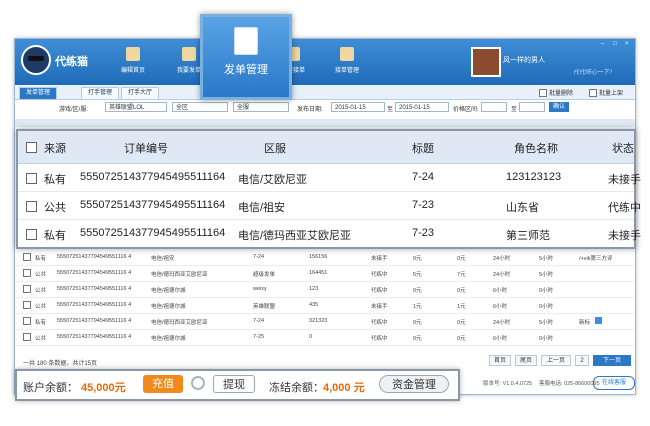 The image size is (650, 426). I want to click on nav-order-manage: 发单管理, so click(246, 57).